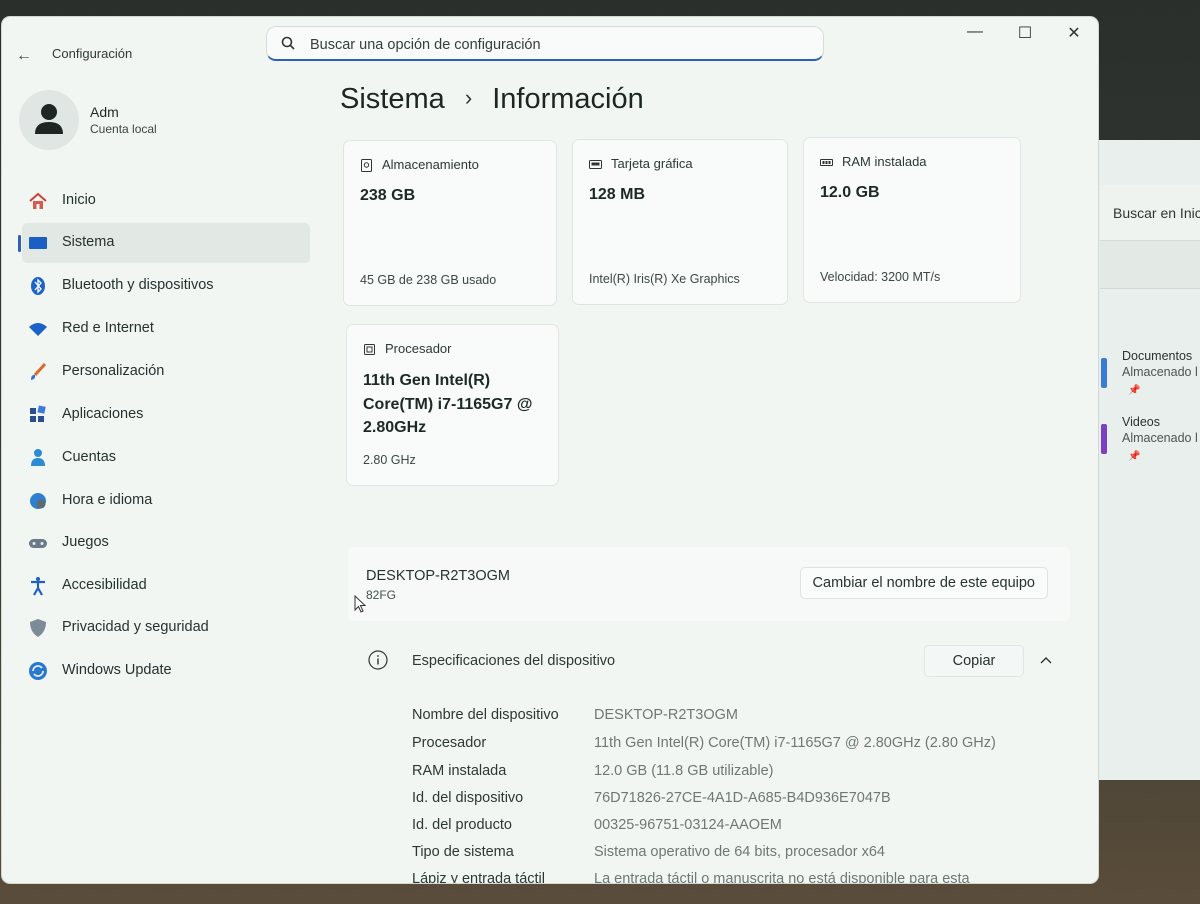 The image size is (1200, 904). What do you see at coordinates (709, 661) in the screenshot?
I see `device-specs-header: Especificaciones del dispositivo Copiar` at bounding box center [709, 661].